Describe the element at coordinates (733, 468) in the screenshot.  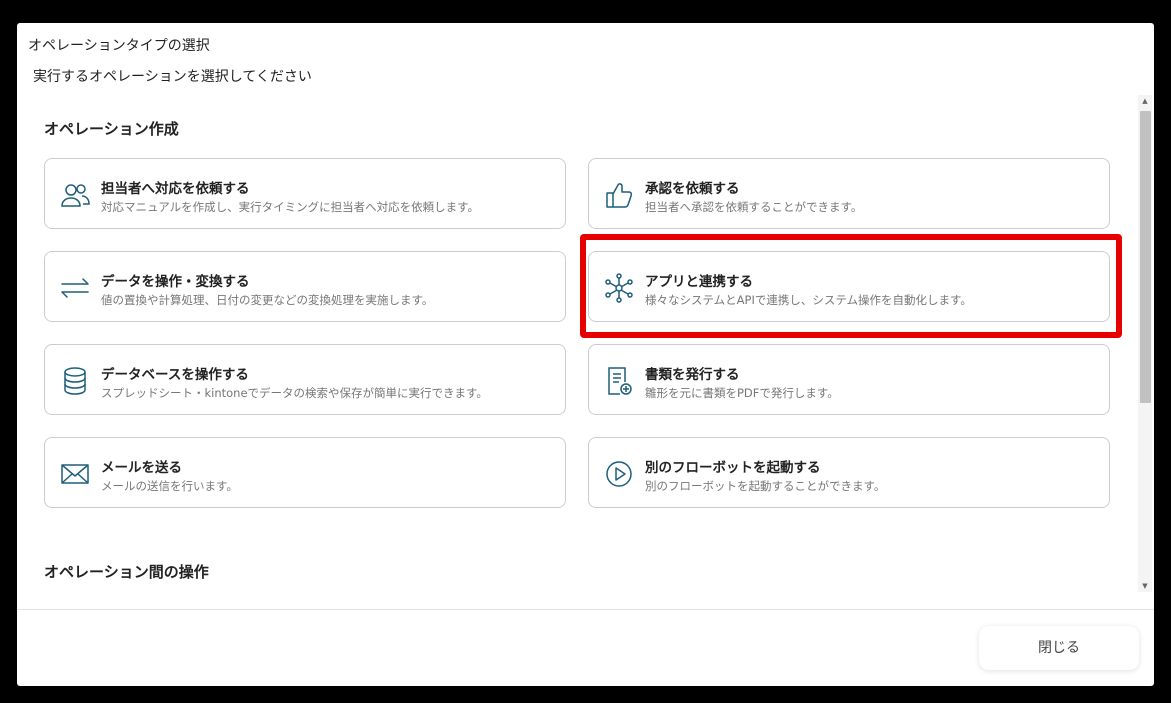
I see `card-title: 別のフローボットを起動する` at that location.